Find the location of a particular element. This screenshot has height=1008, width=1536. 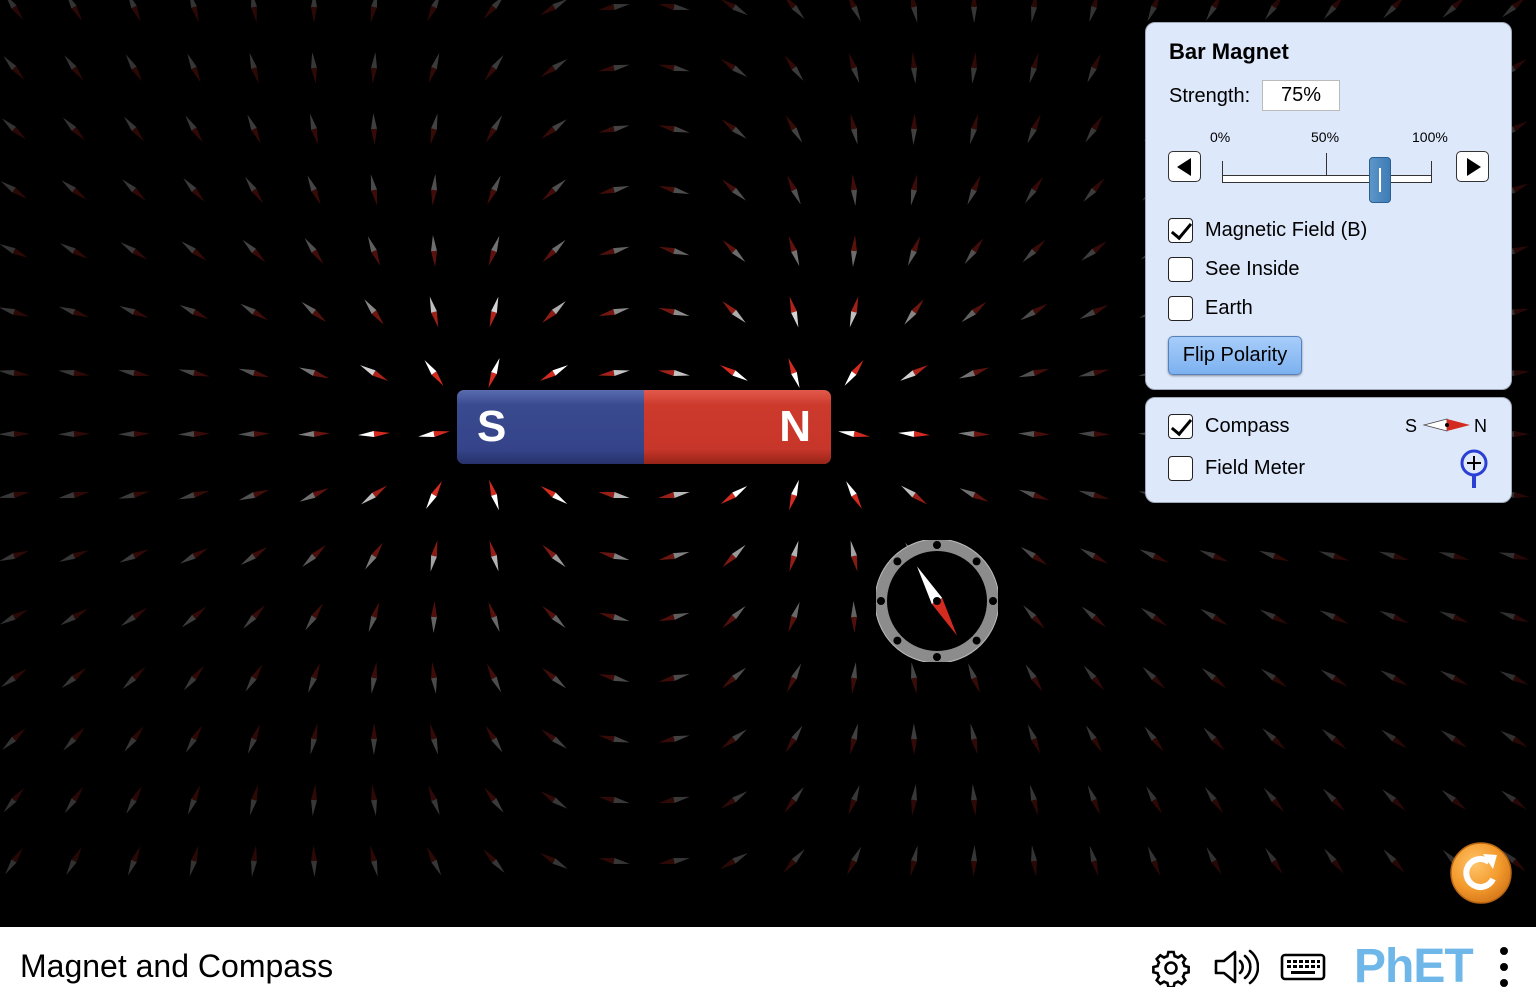

magnetic-field-checkbox-row: Magnetic Field (B) is located at coordinates (1267, 230).